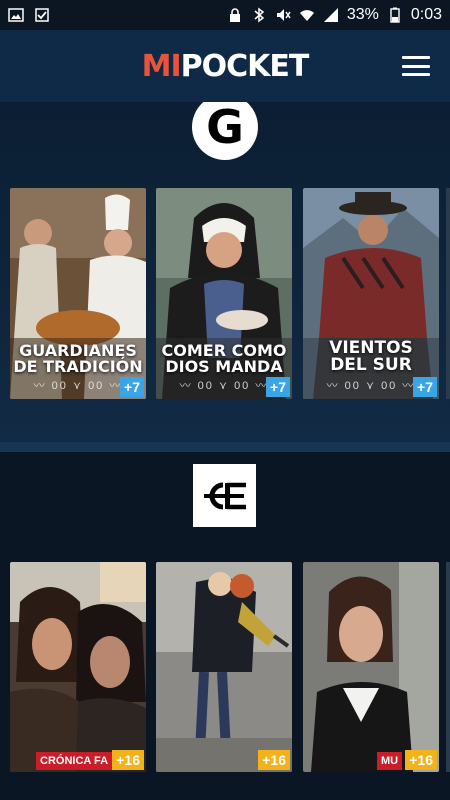 The width and height of the screenshot is (450, 800). Describe the element at coordinates (426, 14) in the screenshot. I see `clock: 0:03` at that location.